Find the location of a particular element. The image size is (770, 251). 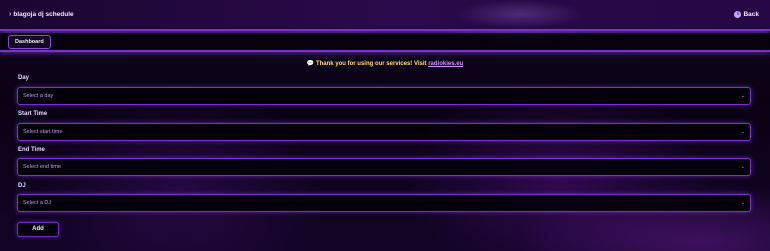

nav-bar: Dashboard is located at coordinates (385, 42).